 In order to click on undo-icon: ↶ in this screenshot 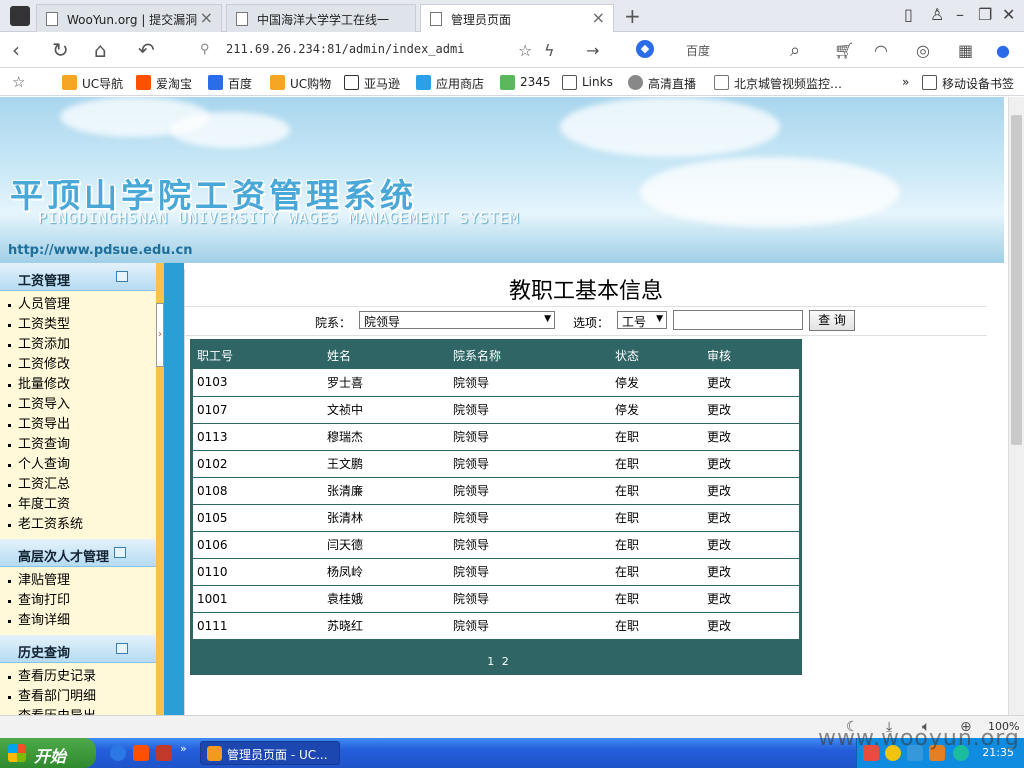, I will do `click(146, 50)`.